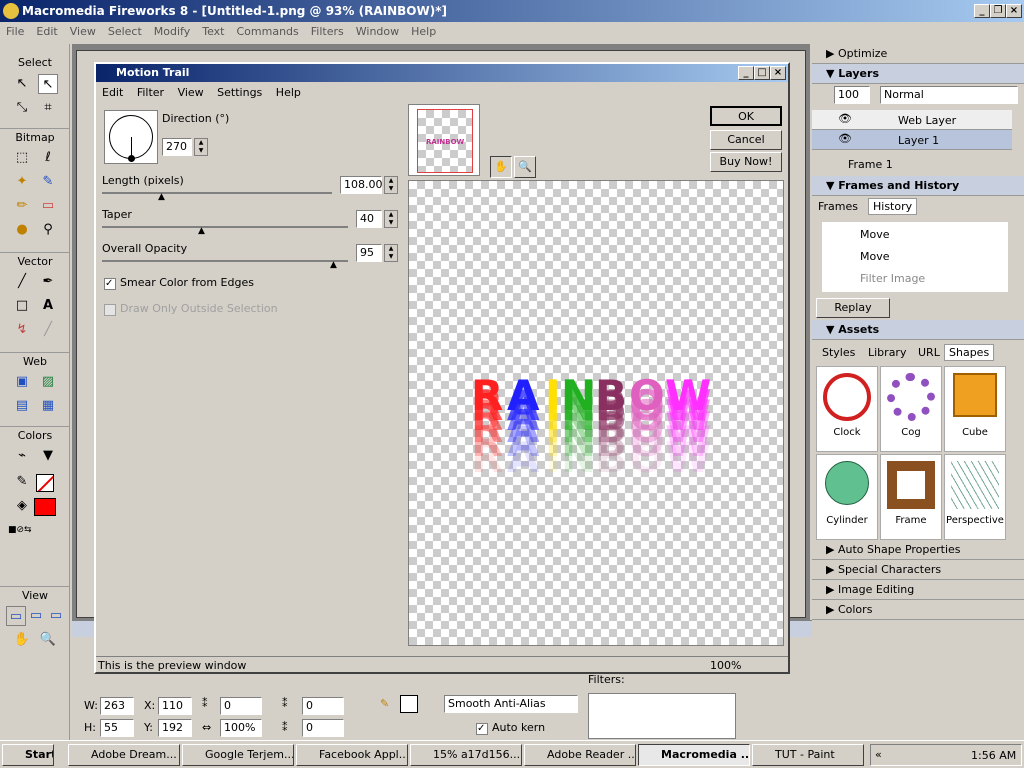  Describe the element at coordinates (117, 706) in the screenshot. I see `width-field: 263` at that location.